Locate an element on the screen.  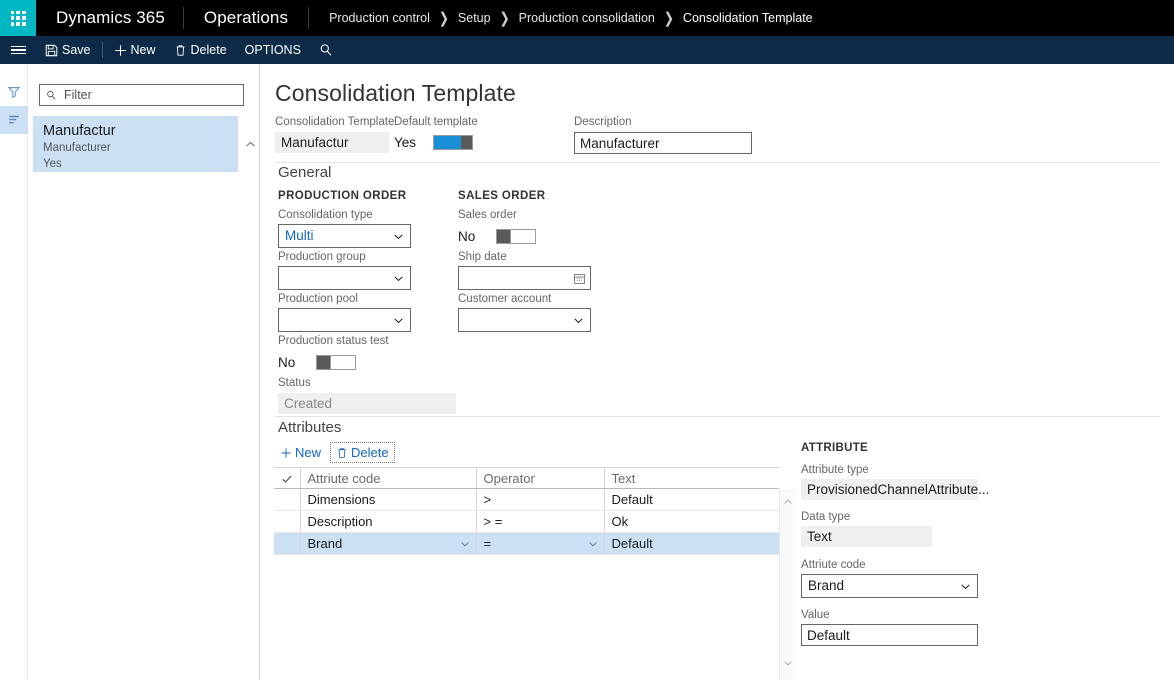
waffle-grid-icon is located at coordinates (18, 18).